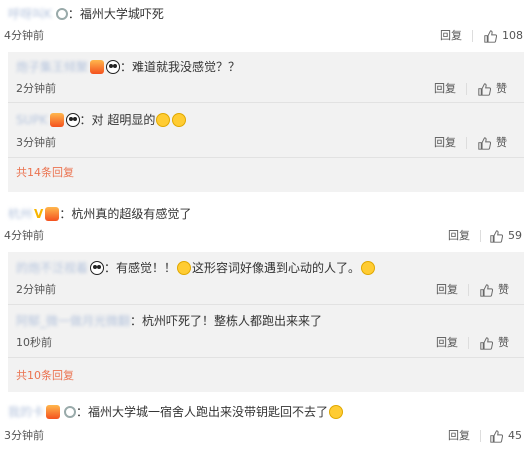  I want to click on view-more-replies-link: 共10条回复, so click(45, 376).